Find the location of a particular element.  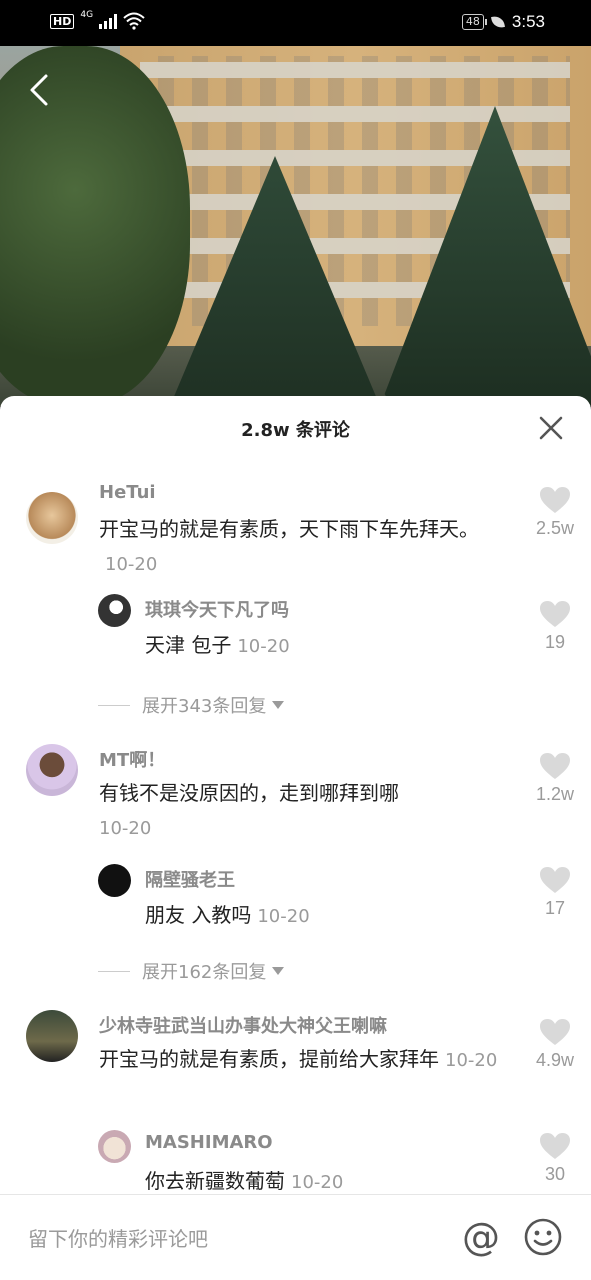

expand-replies: 展开162条回复 is located at coordinates (191, 971).